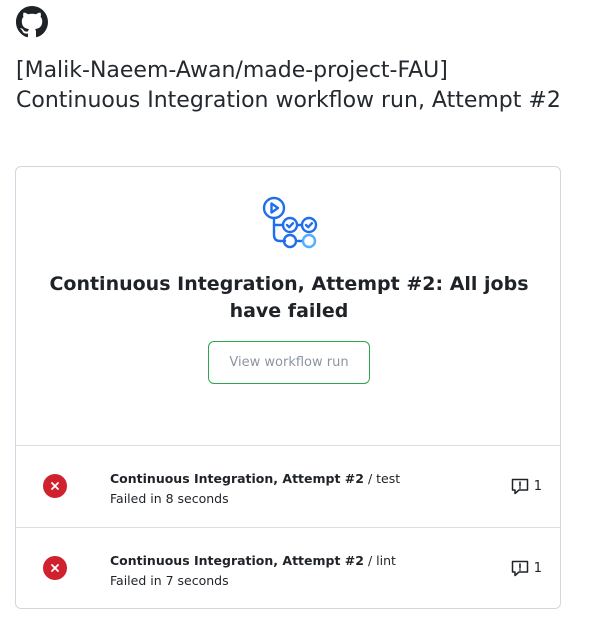 This screenshot has height=620, width=598. What do you see at coordinates (289, 362) in the screenshot?
I see `view-workflow-run-button: View workflow run` at bounding box center [289, 362].